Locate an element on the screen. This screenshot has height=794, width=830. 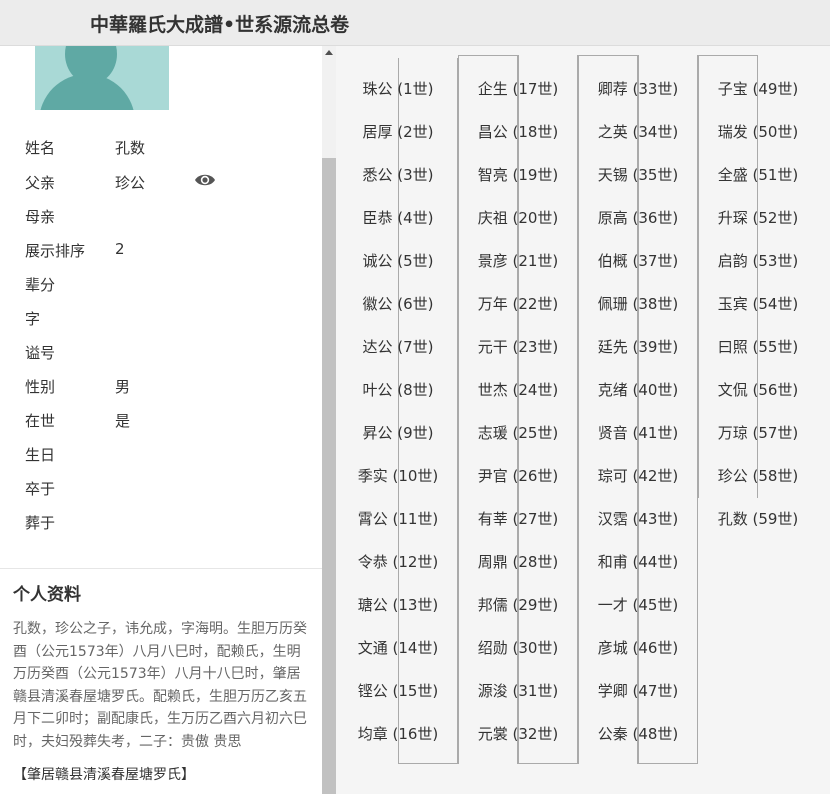
field-label: 生日 is located at coordinates (40, 455).